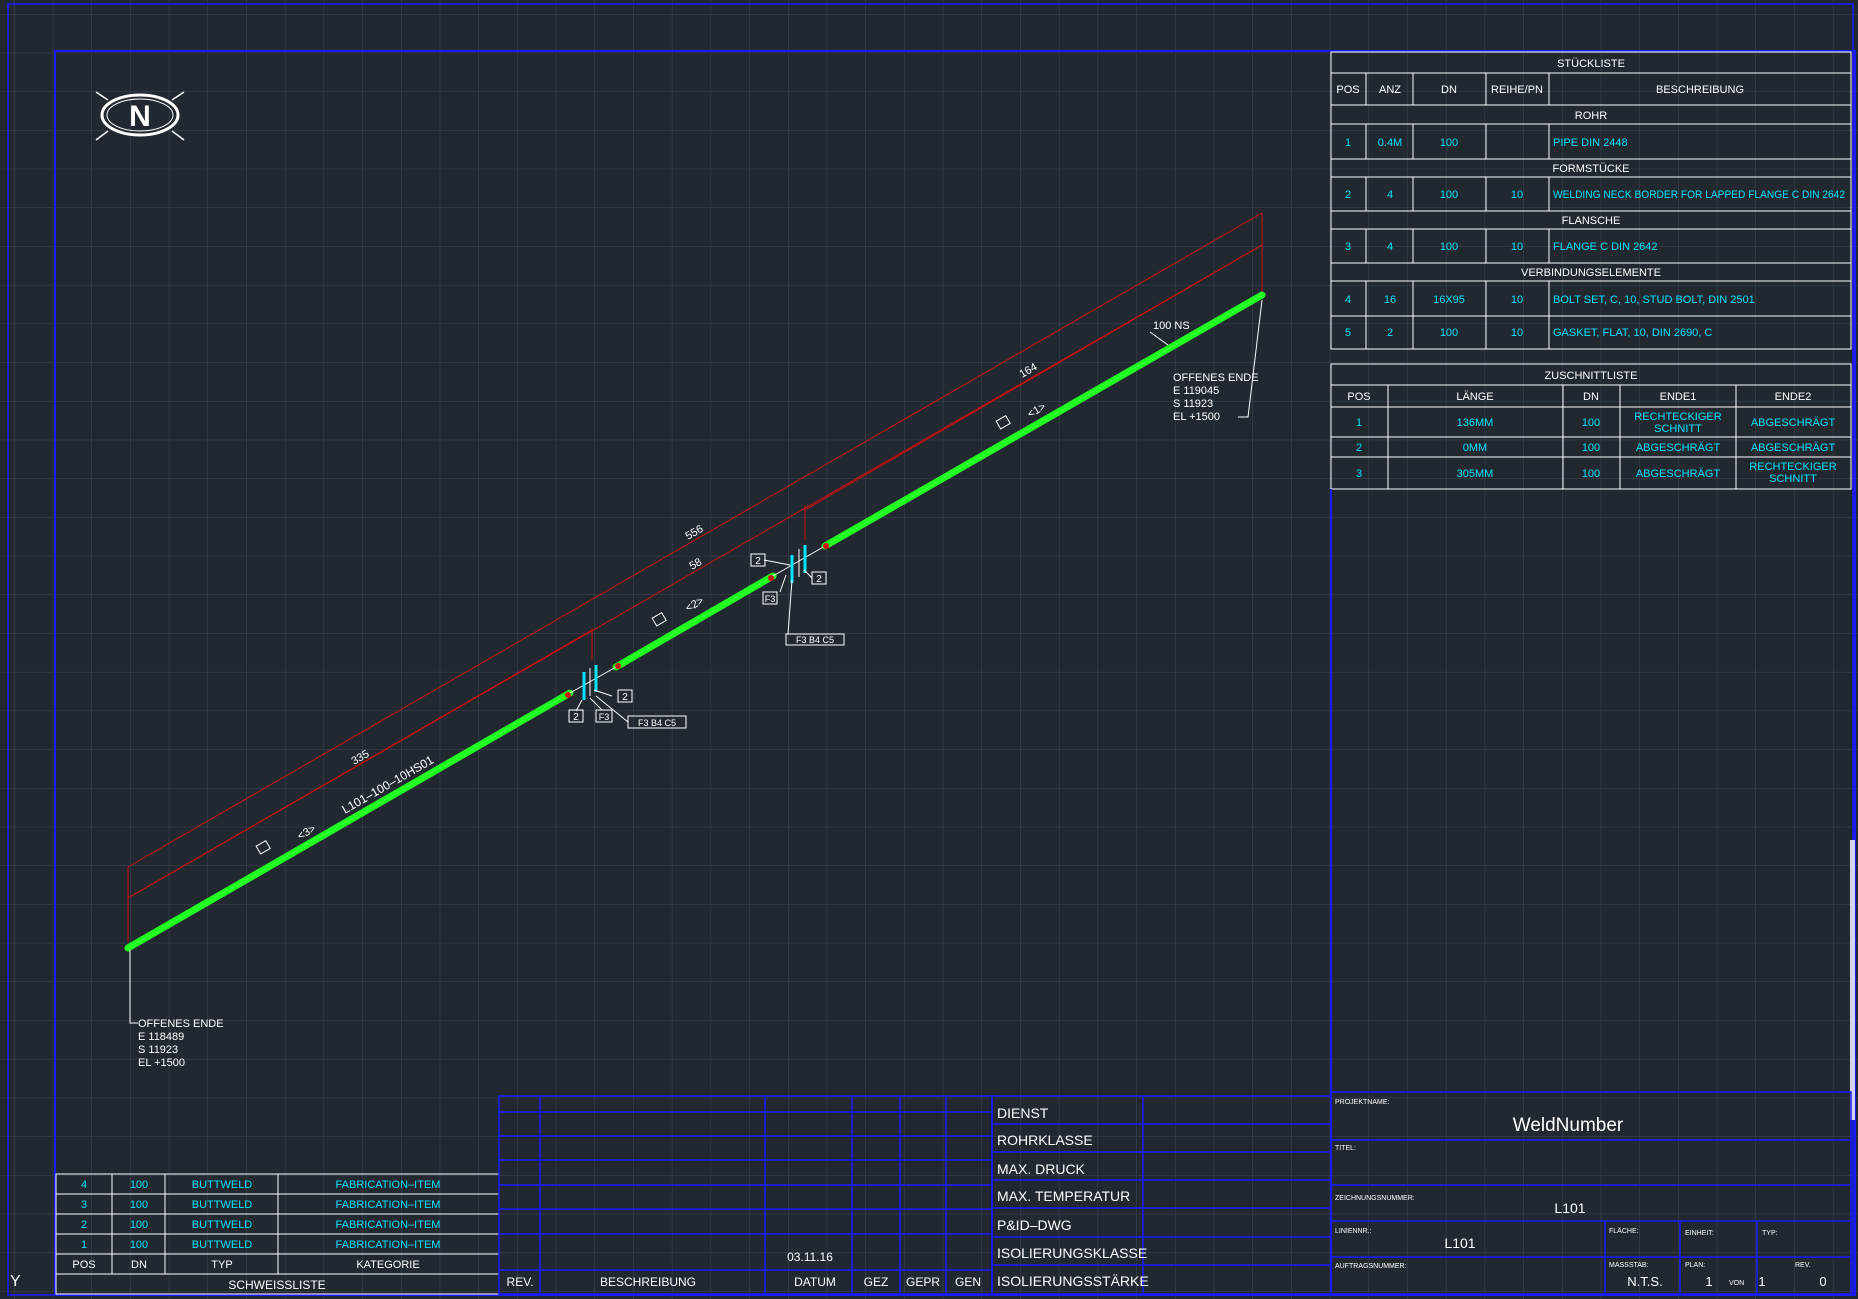  What do you see at coordinates (1852, 980) in the screenshot?
I see `scrollbar-strip` at bounding box center [1852, 980].